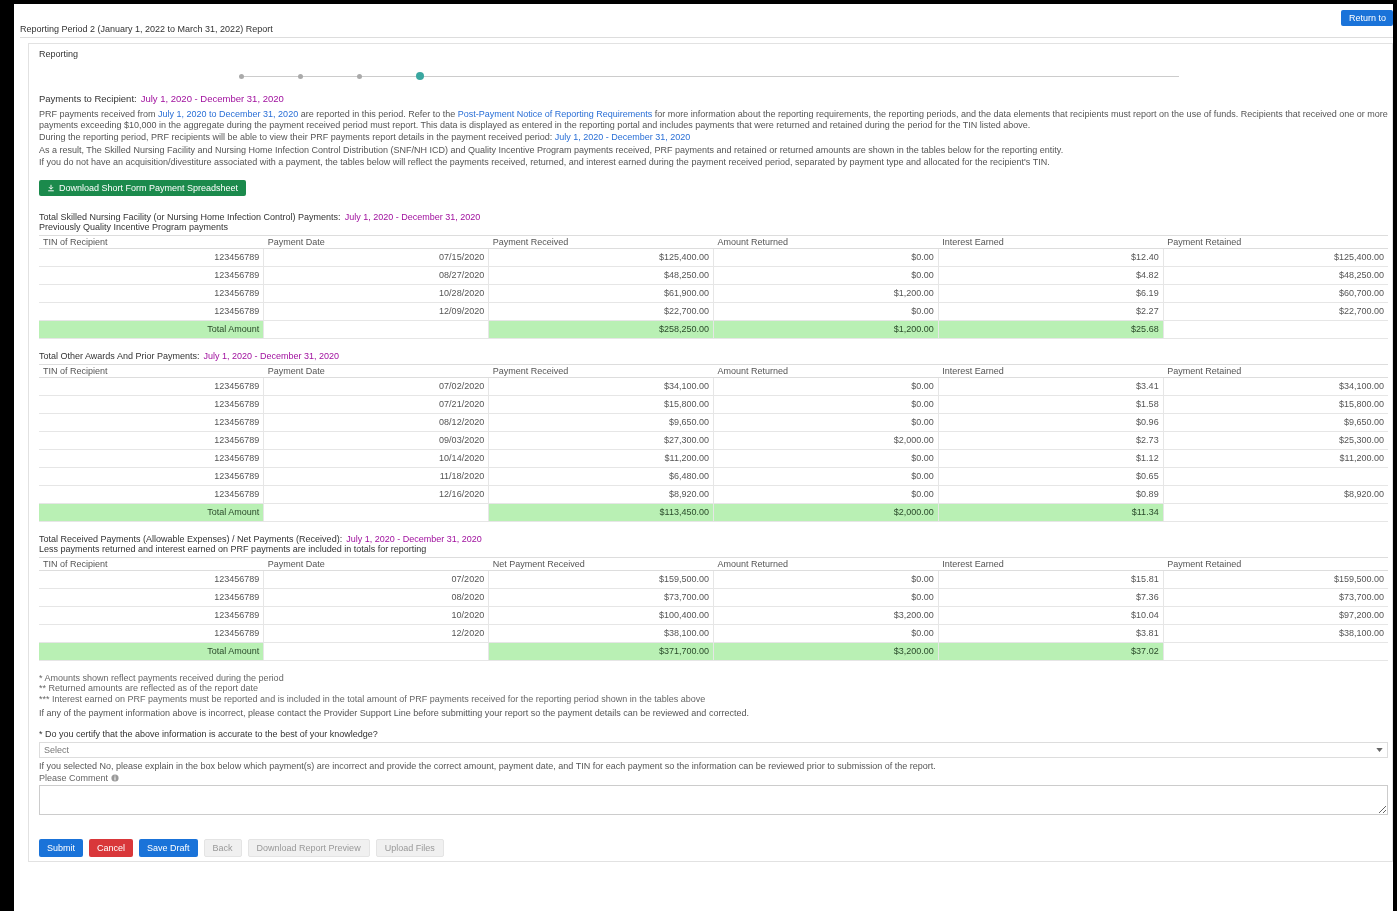 The image size is (1397, 911). I want to click on table-cell: $8,920.00, so click(1275, 494).